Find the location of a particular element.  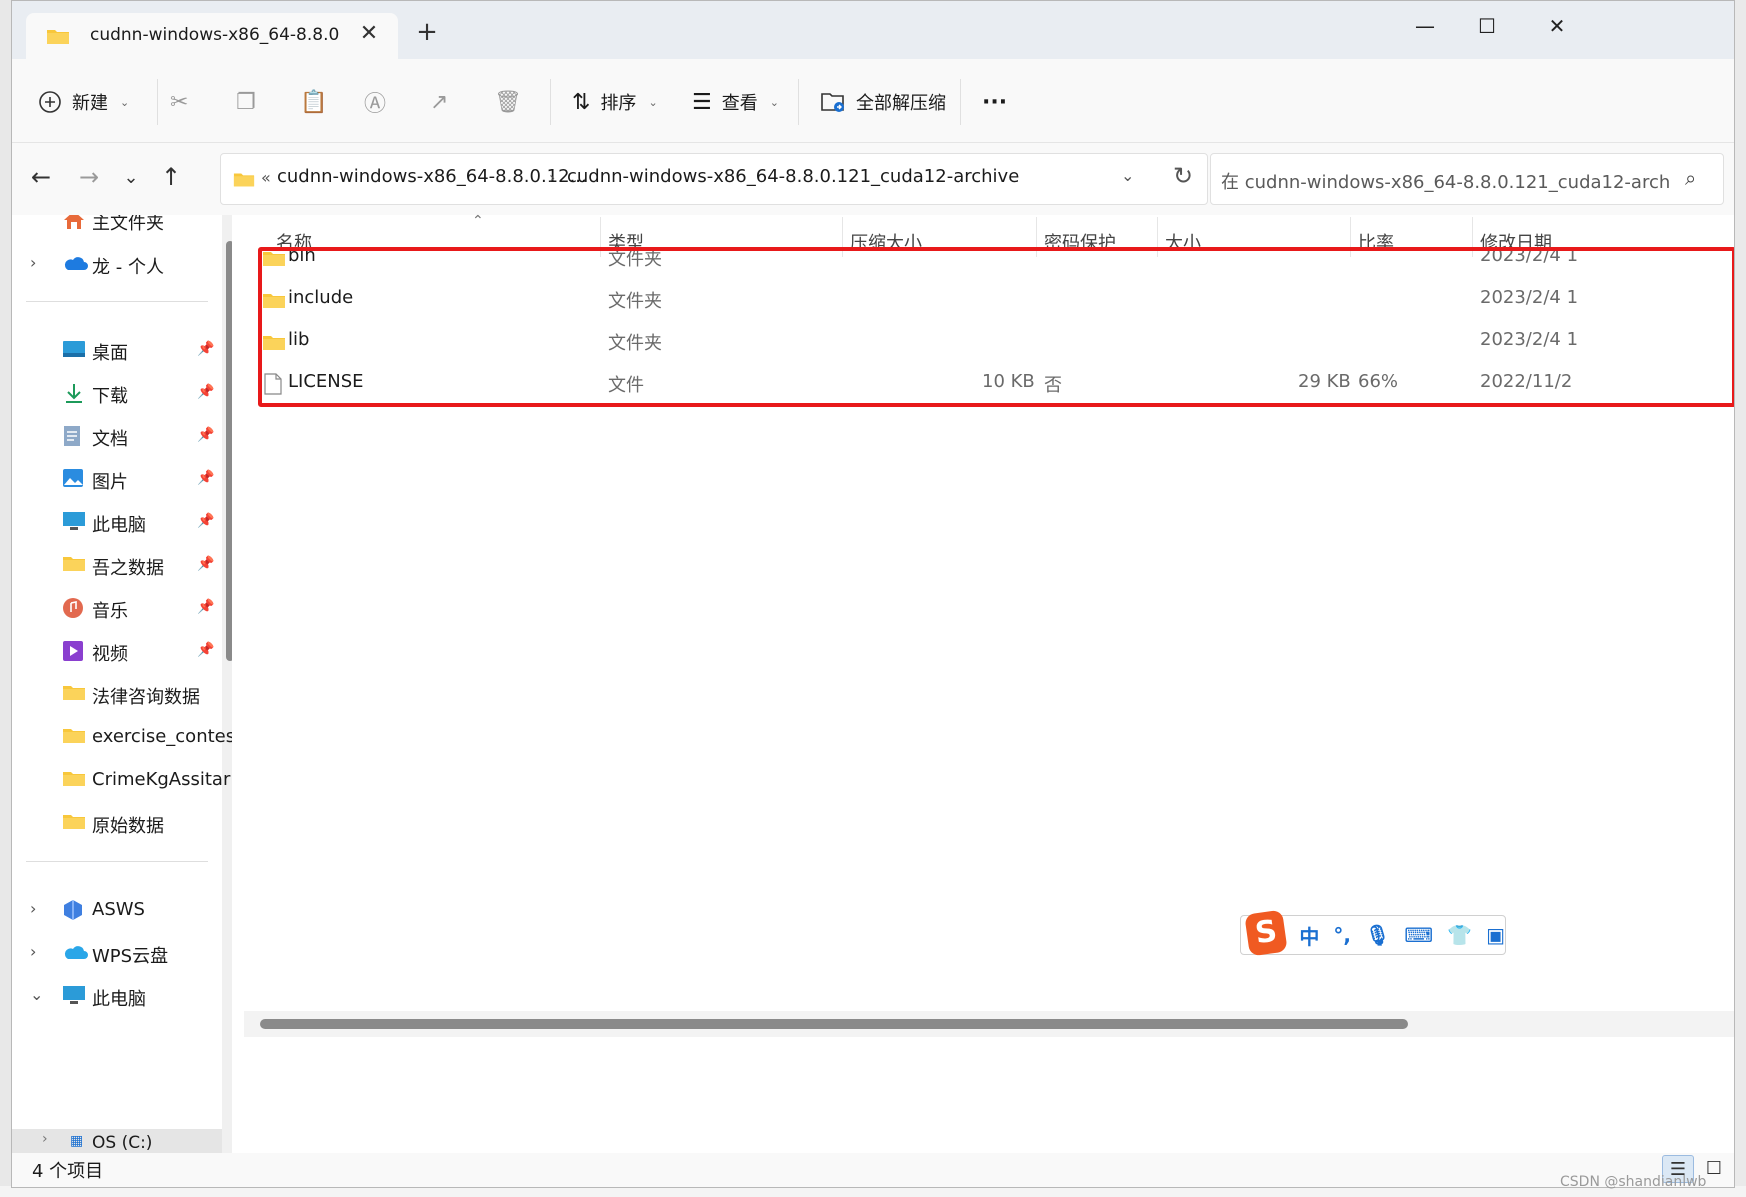

tab-archive: cudnn-windows-x86_64-8.8.0 ✕ is located at coordinates (212, 36).